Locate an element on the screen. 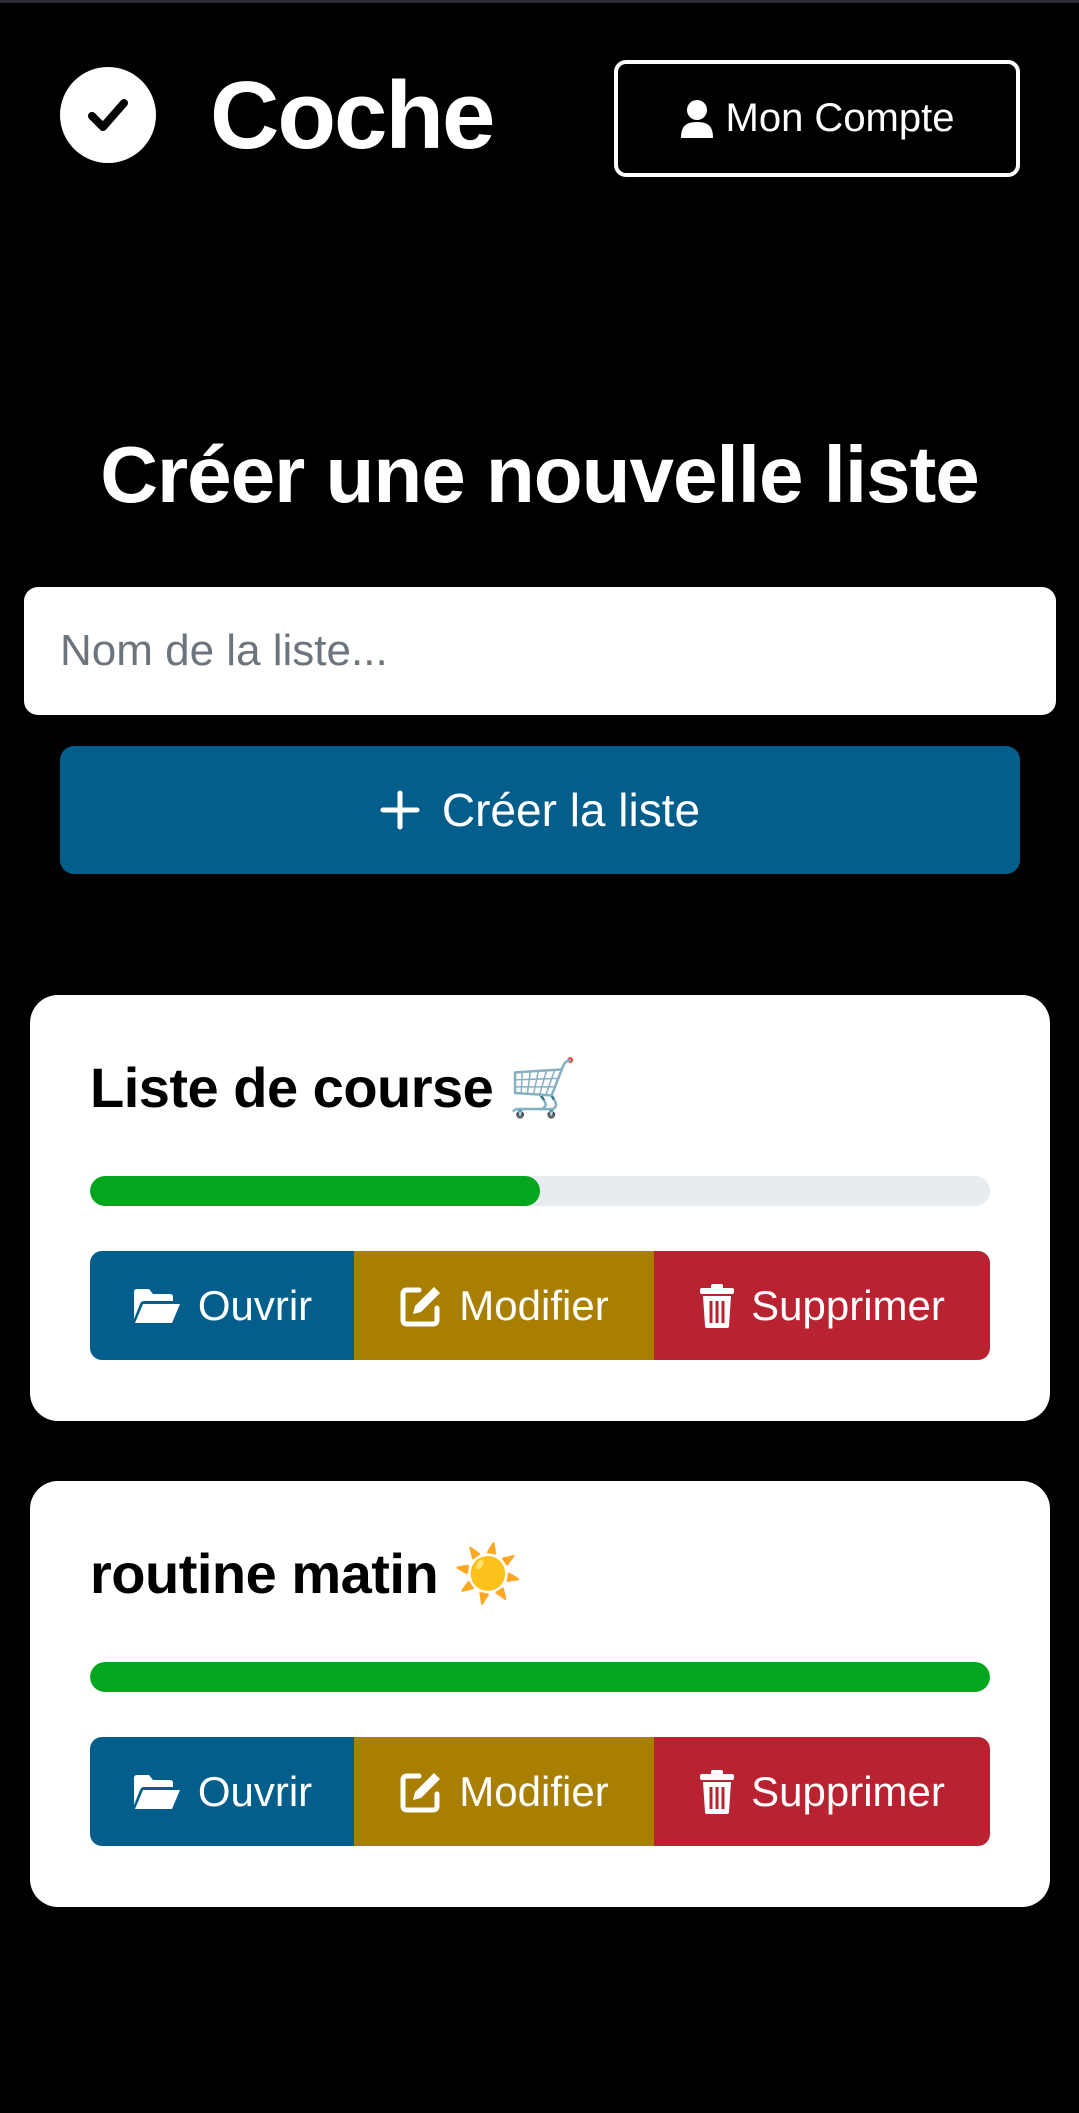  create-list-button: Créer la liste is located at coordinates (540, 810).